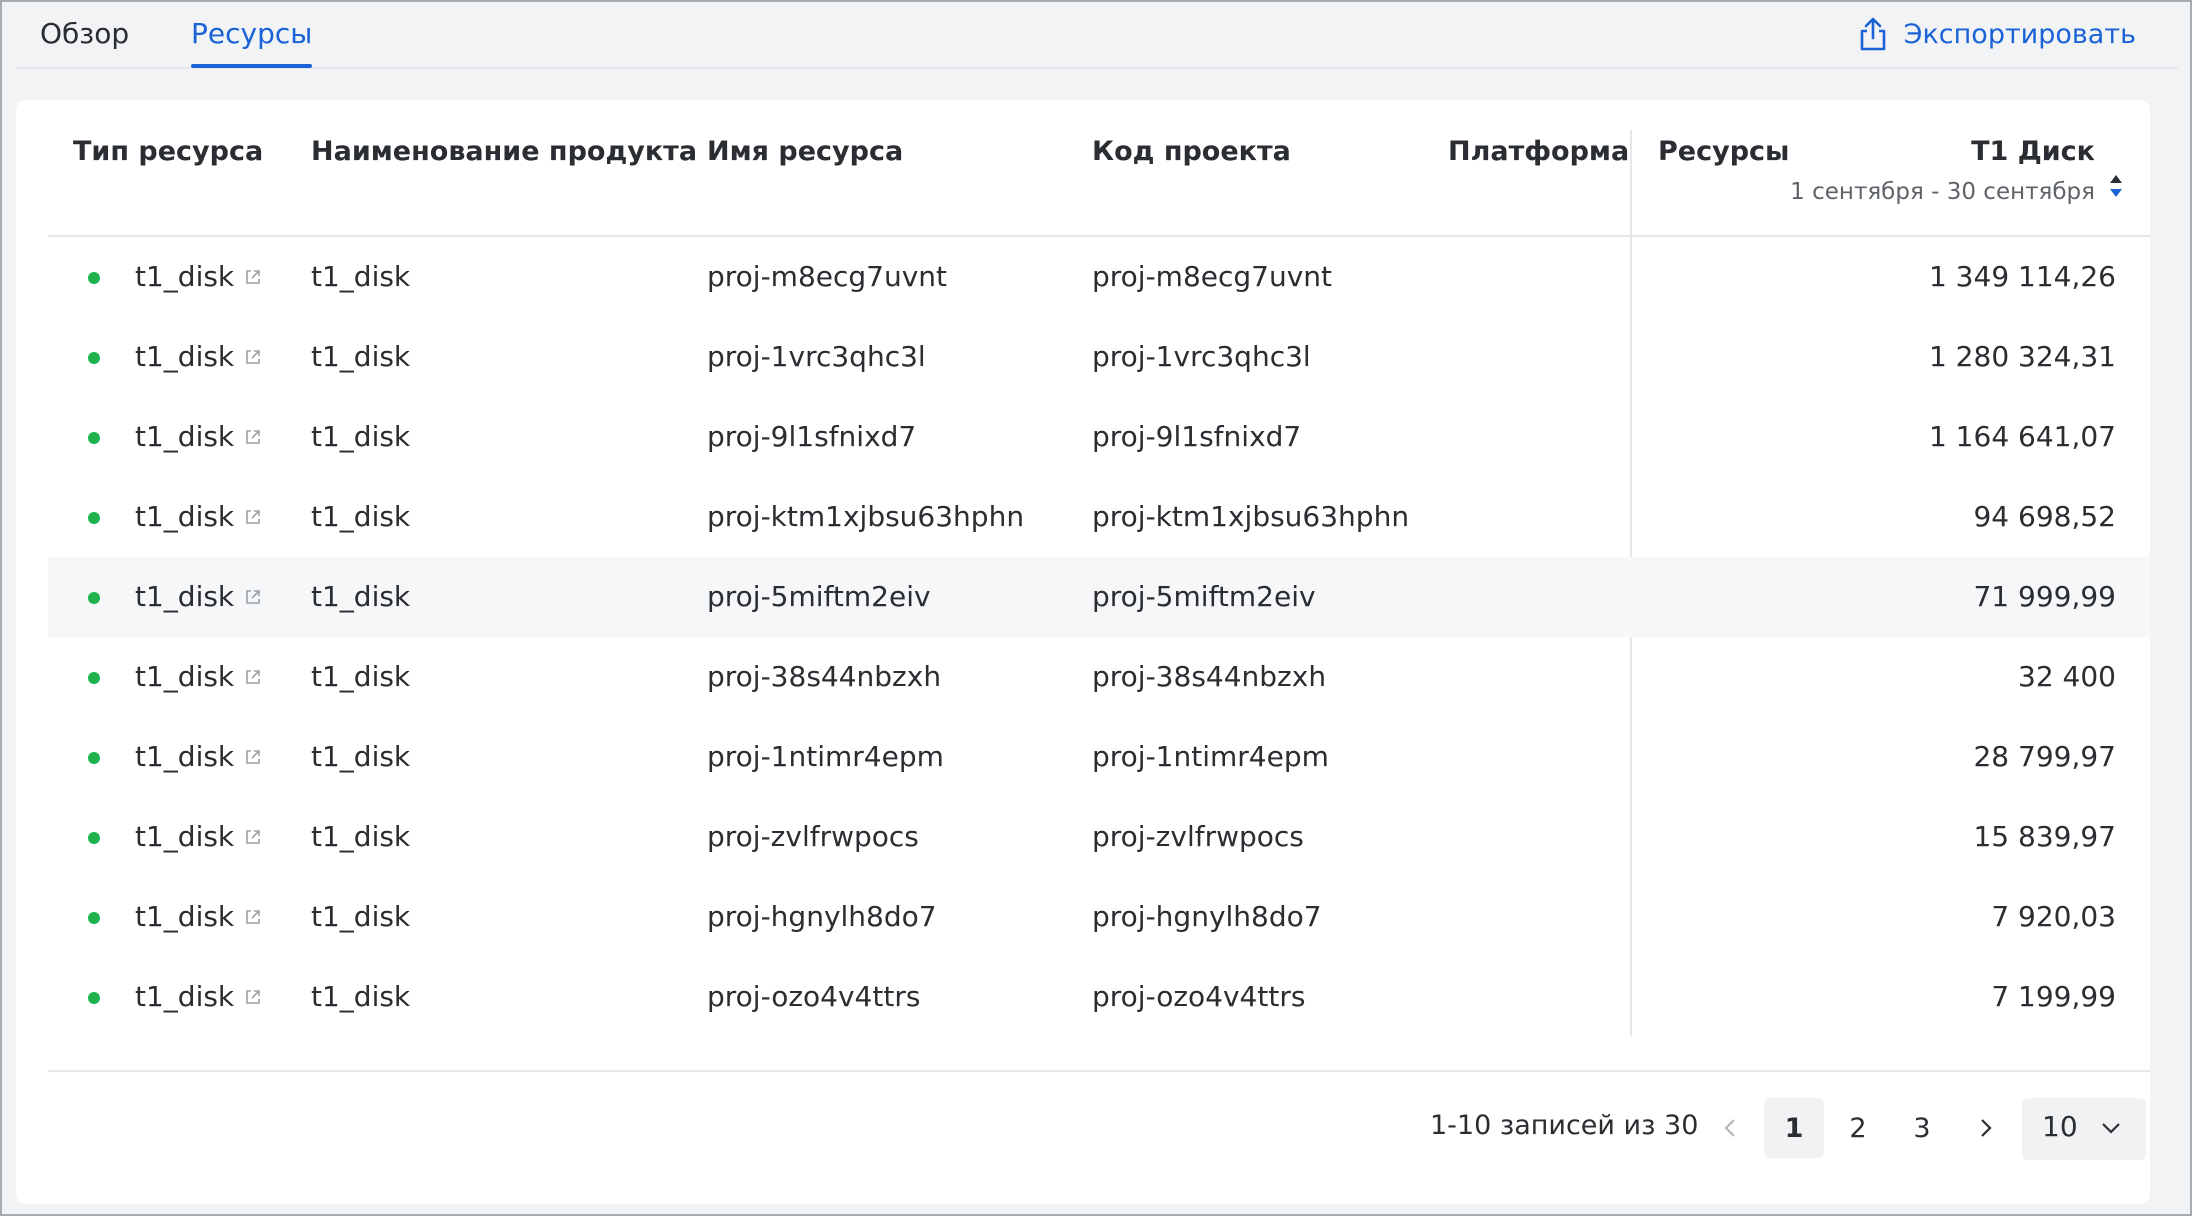 Image resolution: width=2192 pixels, height=1216 pixels. I want to click on cell-project-code: proj-ktm1xjbsu63hphn, so click(1251, 516).